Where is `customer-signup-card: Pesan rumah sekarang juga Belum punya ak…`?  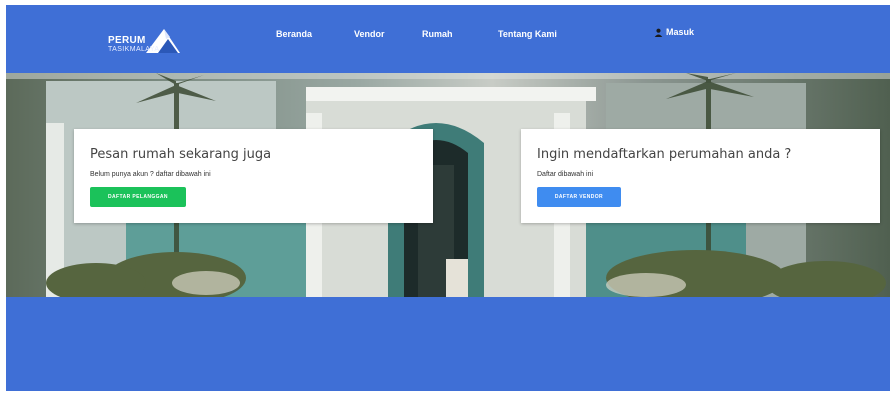 customer-signup-card: Pesan rumah sekarang juga Belum punya ak… is located at coordinates (253, 176).